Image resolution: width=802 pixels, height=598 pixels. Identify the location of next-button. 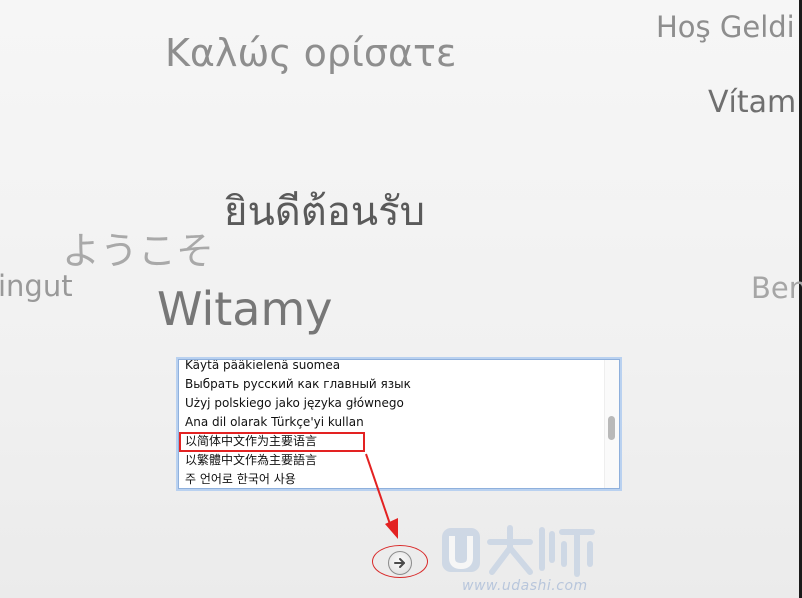
(400, 563).